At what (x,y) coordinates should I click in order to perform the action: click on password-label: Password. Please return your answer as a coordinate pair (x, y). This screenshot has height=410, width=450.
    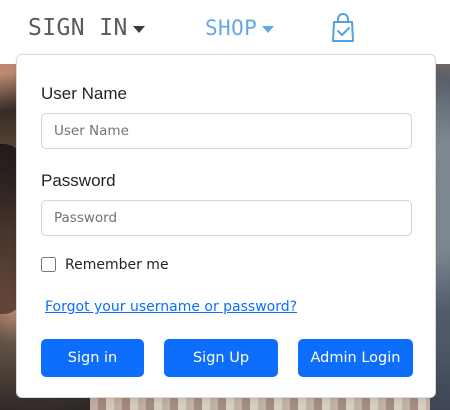
    Looking at the image, I should click on (78, 180).